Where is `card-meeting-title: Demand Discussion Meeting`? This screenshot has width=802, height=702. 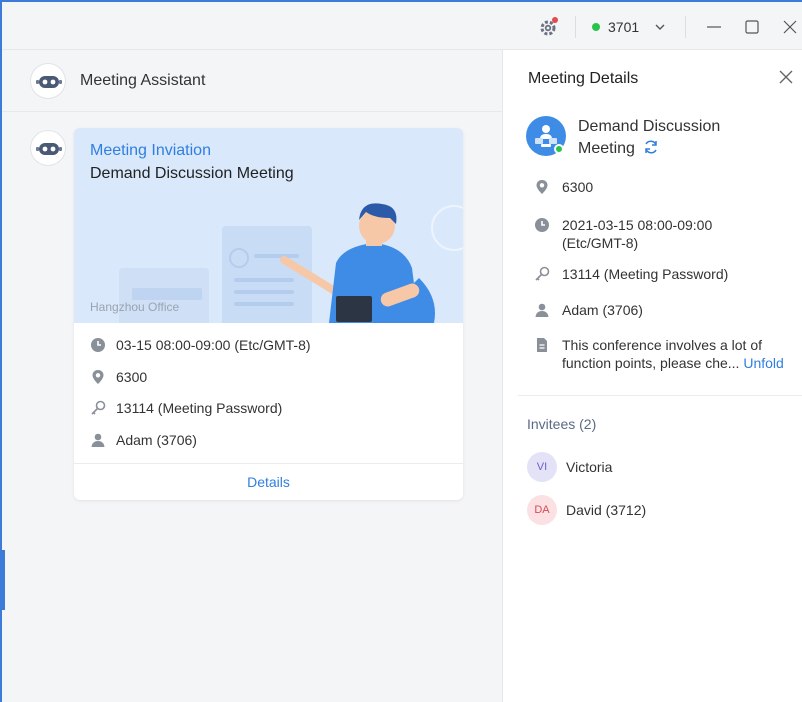 card-meeting-title: Demand Discussion Meeting is located at coordinates (192, 173).